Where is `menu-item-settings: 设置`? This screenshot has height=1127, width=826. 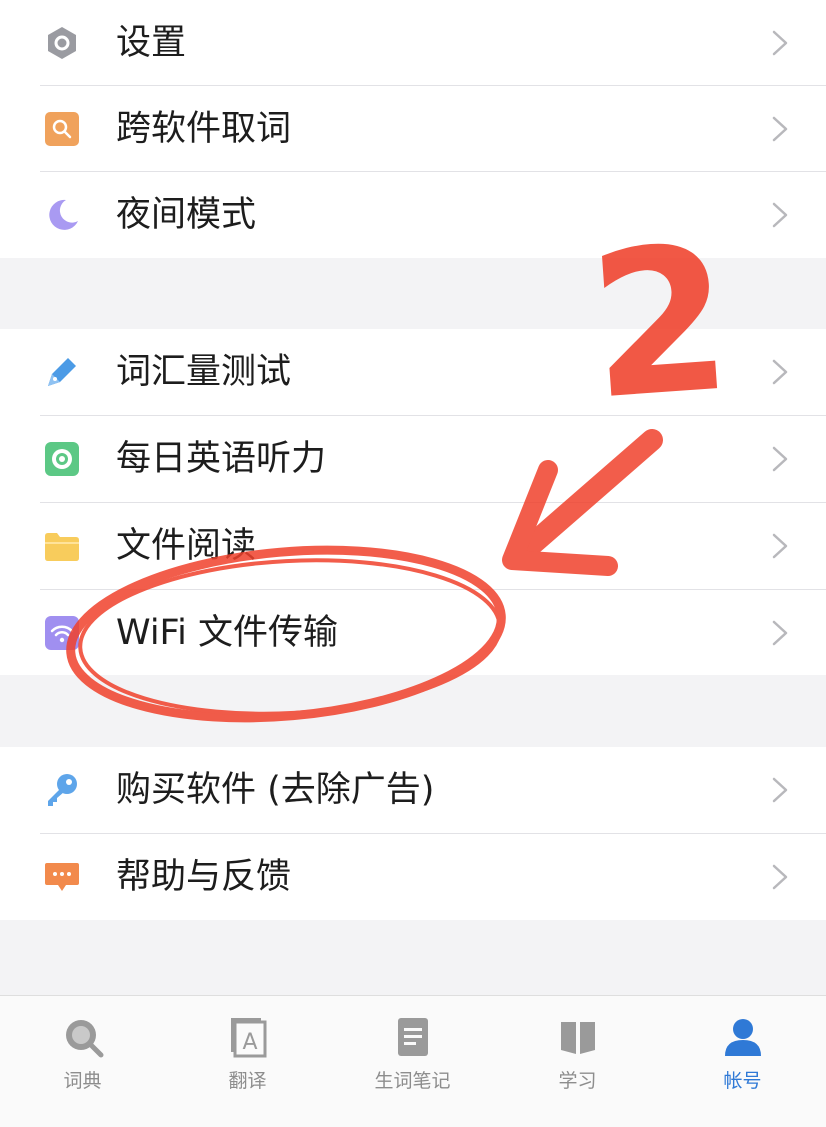
menu-item-settings: 设置 is located at coordinates (413, 43).